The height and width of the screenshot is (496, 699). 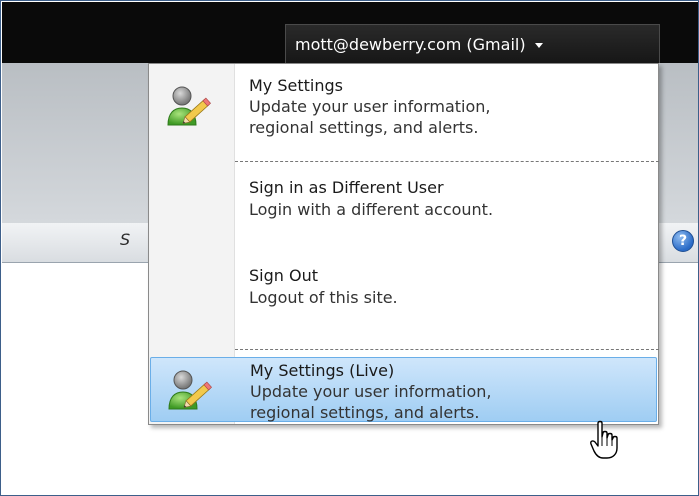 What do you see at coordinates (125, 239) in the screenshot?
I see `nav-text-partial: S` at bounding box center [125, 239].